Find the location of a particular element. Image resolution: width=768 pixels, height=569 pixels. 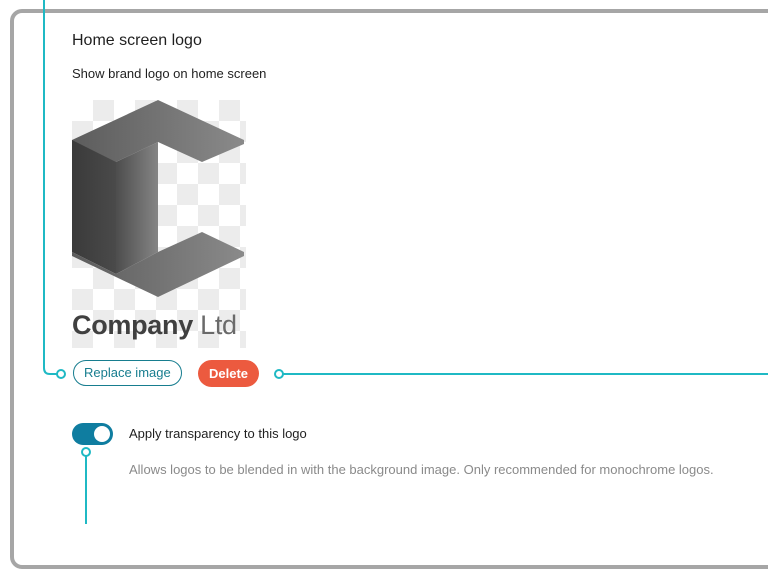

logo-wordmark: Company Ltd is located at coordinates (154, 325).